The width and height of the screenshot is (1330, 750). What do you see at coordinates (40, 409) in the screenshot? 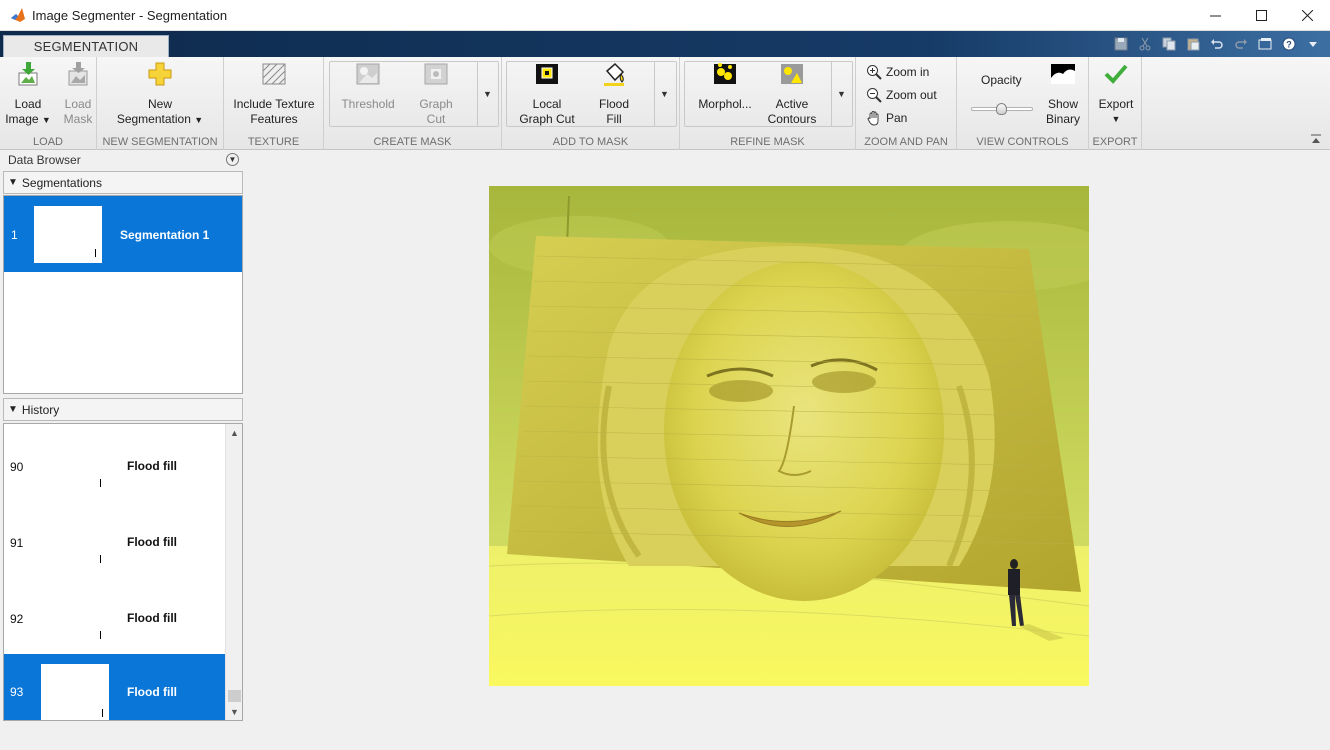
I see `history-header-label: History` at bounding box center [40, 409].